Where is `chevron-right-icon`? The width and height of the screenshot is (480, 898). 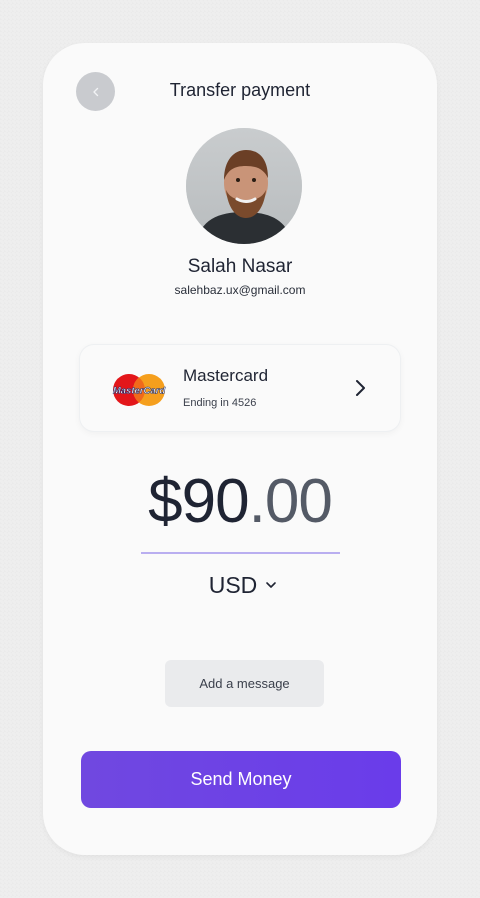 chevron-right-icon is located at coordinates (360, 388).